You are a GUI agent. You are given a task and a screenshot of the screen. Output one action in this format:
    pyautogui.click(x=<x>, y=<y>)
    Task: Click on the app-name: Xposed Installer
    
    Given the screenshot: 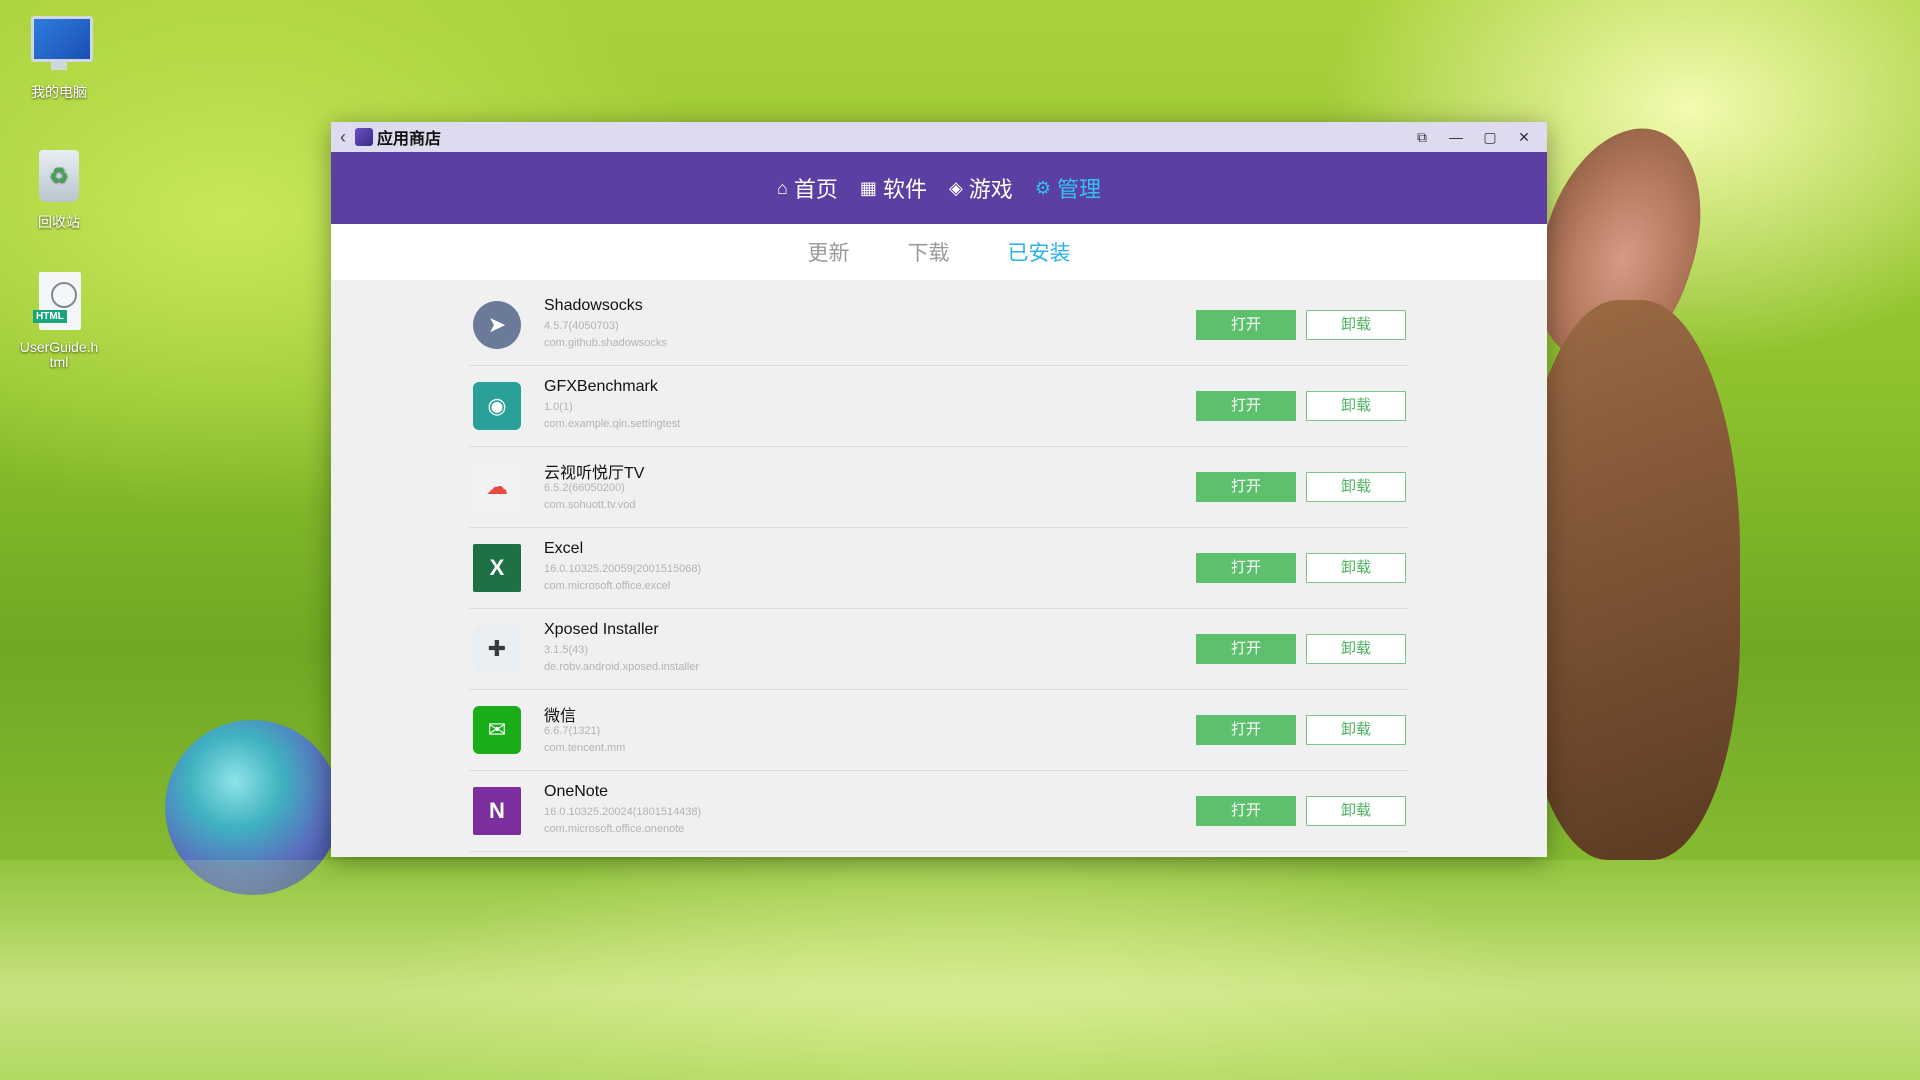 What is the action you would take?
    pyautogui.click(x=601, y=629)
    